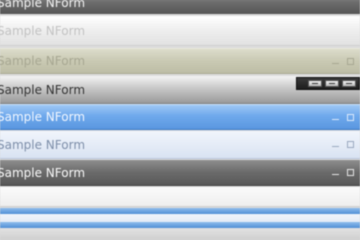 Image resolution: width=360 pixels, height=240 pixels. I want to click on form-band-light, so click(180, 197).